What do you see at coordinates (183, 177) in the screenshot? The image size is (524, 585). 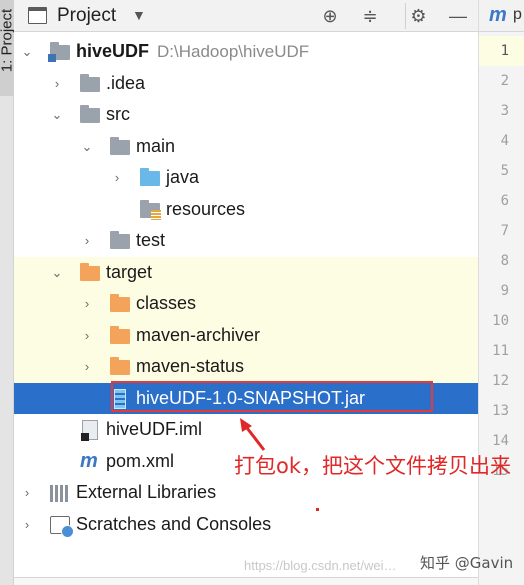 I see `java-label: java` at bounding box center [183, 177].